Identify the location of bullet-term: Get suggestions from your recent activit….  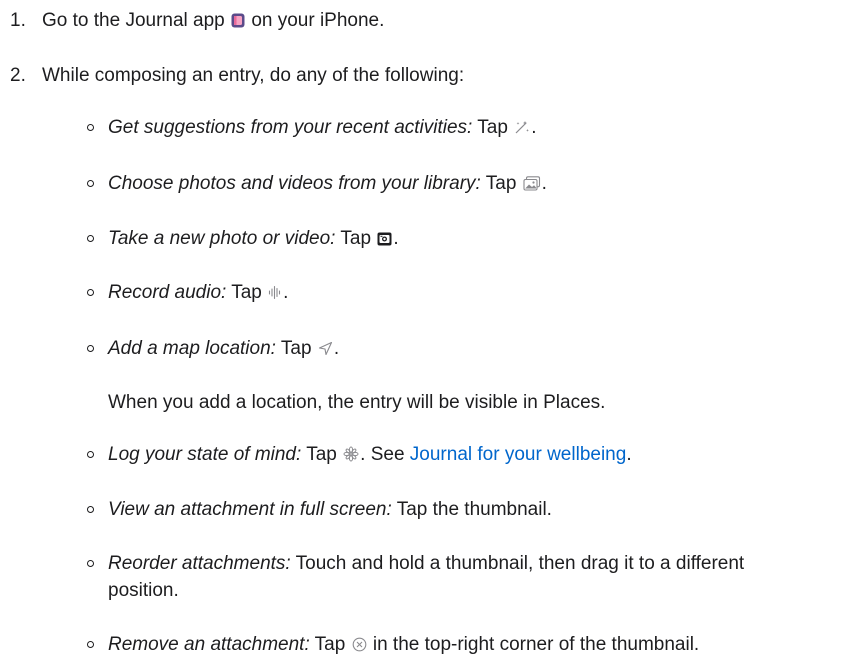
(290, 127).